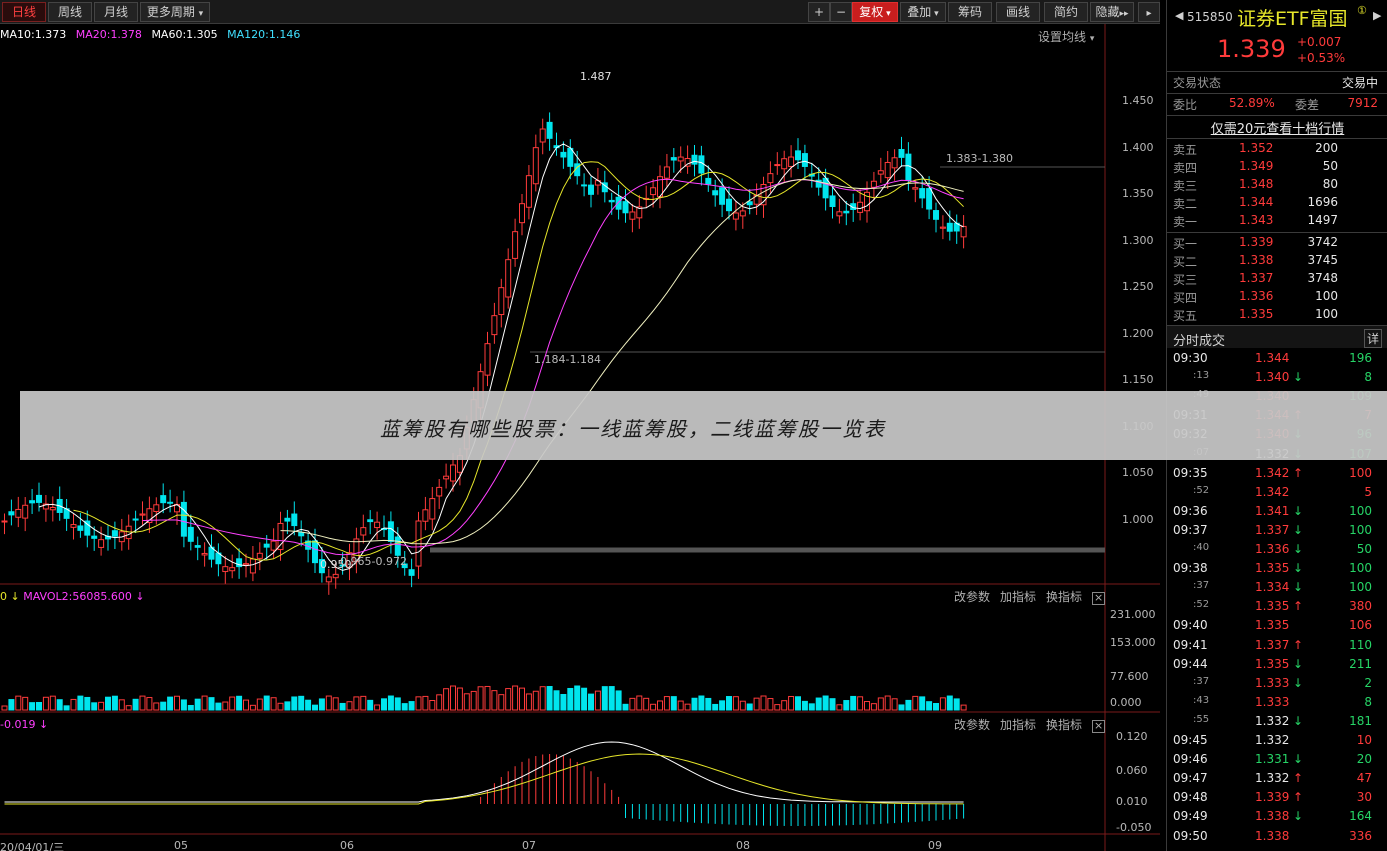 The height and width of the screenshot is (851, 1387). Describe the element at coordinates (1277, 280) in the screenshot. I see `bid-row: 买三 1.337 3748` at that location.